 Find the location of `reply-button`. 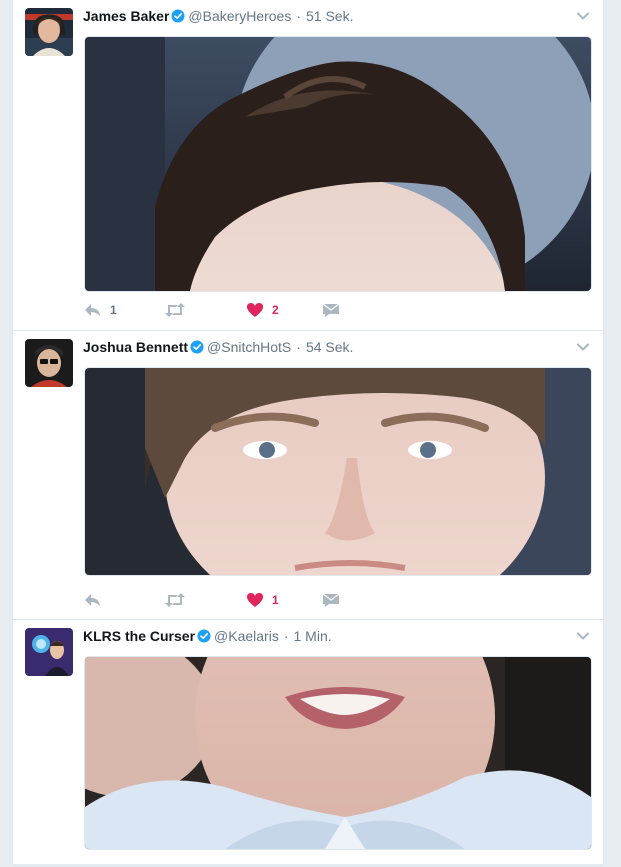

reply-button is located at coordinates (124, 600).